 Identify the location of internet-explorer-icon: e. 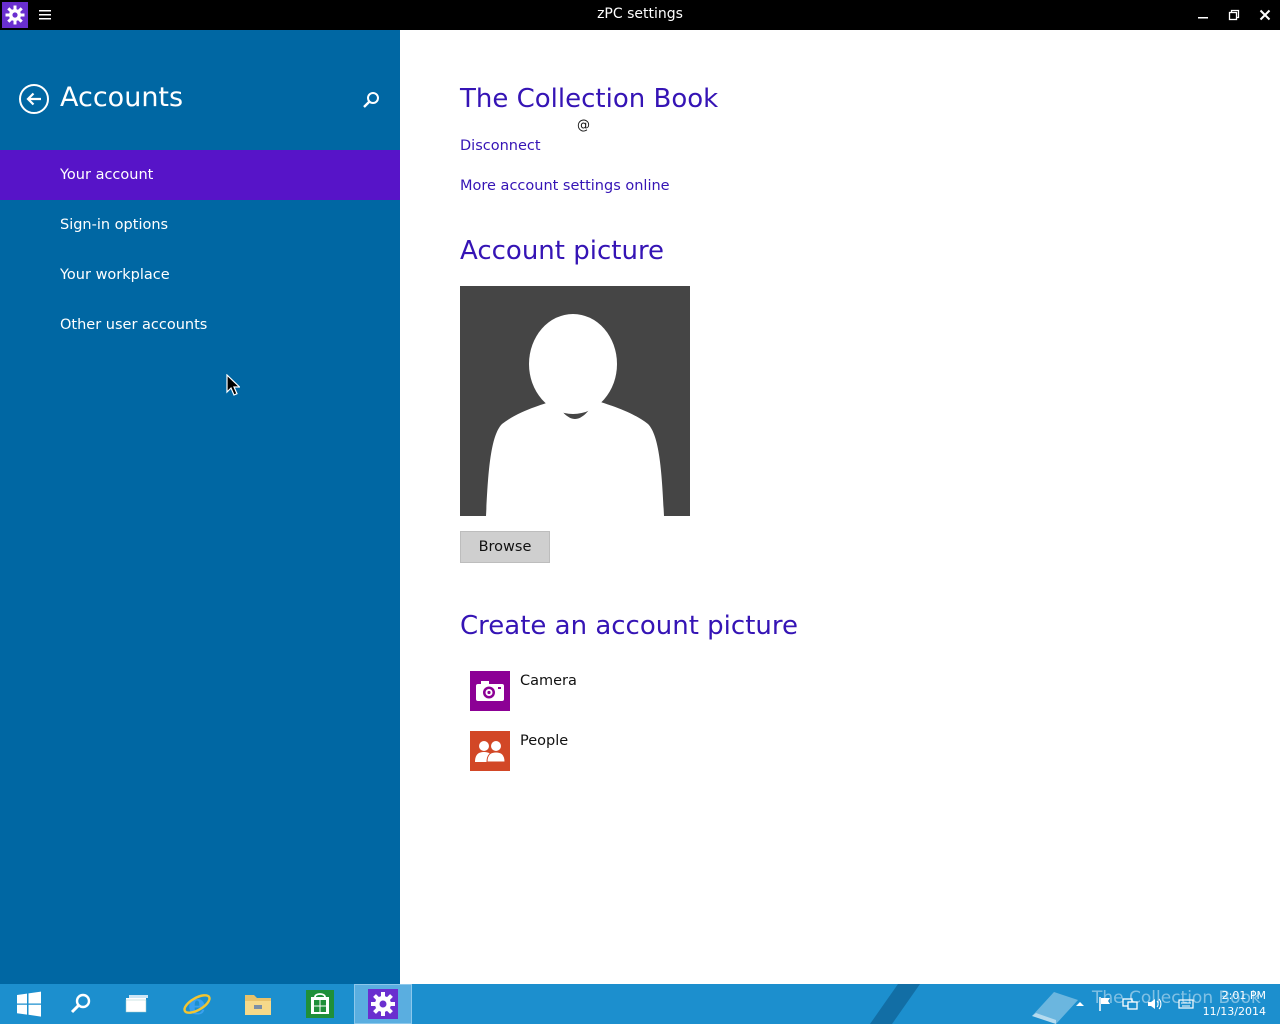
(197, 1004).